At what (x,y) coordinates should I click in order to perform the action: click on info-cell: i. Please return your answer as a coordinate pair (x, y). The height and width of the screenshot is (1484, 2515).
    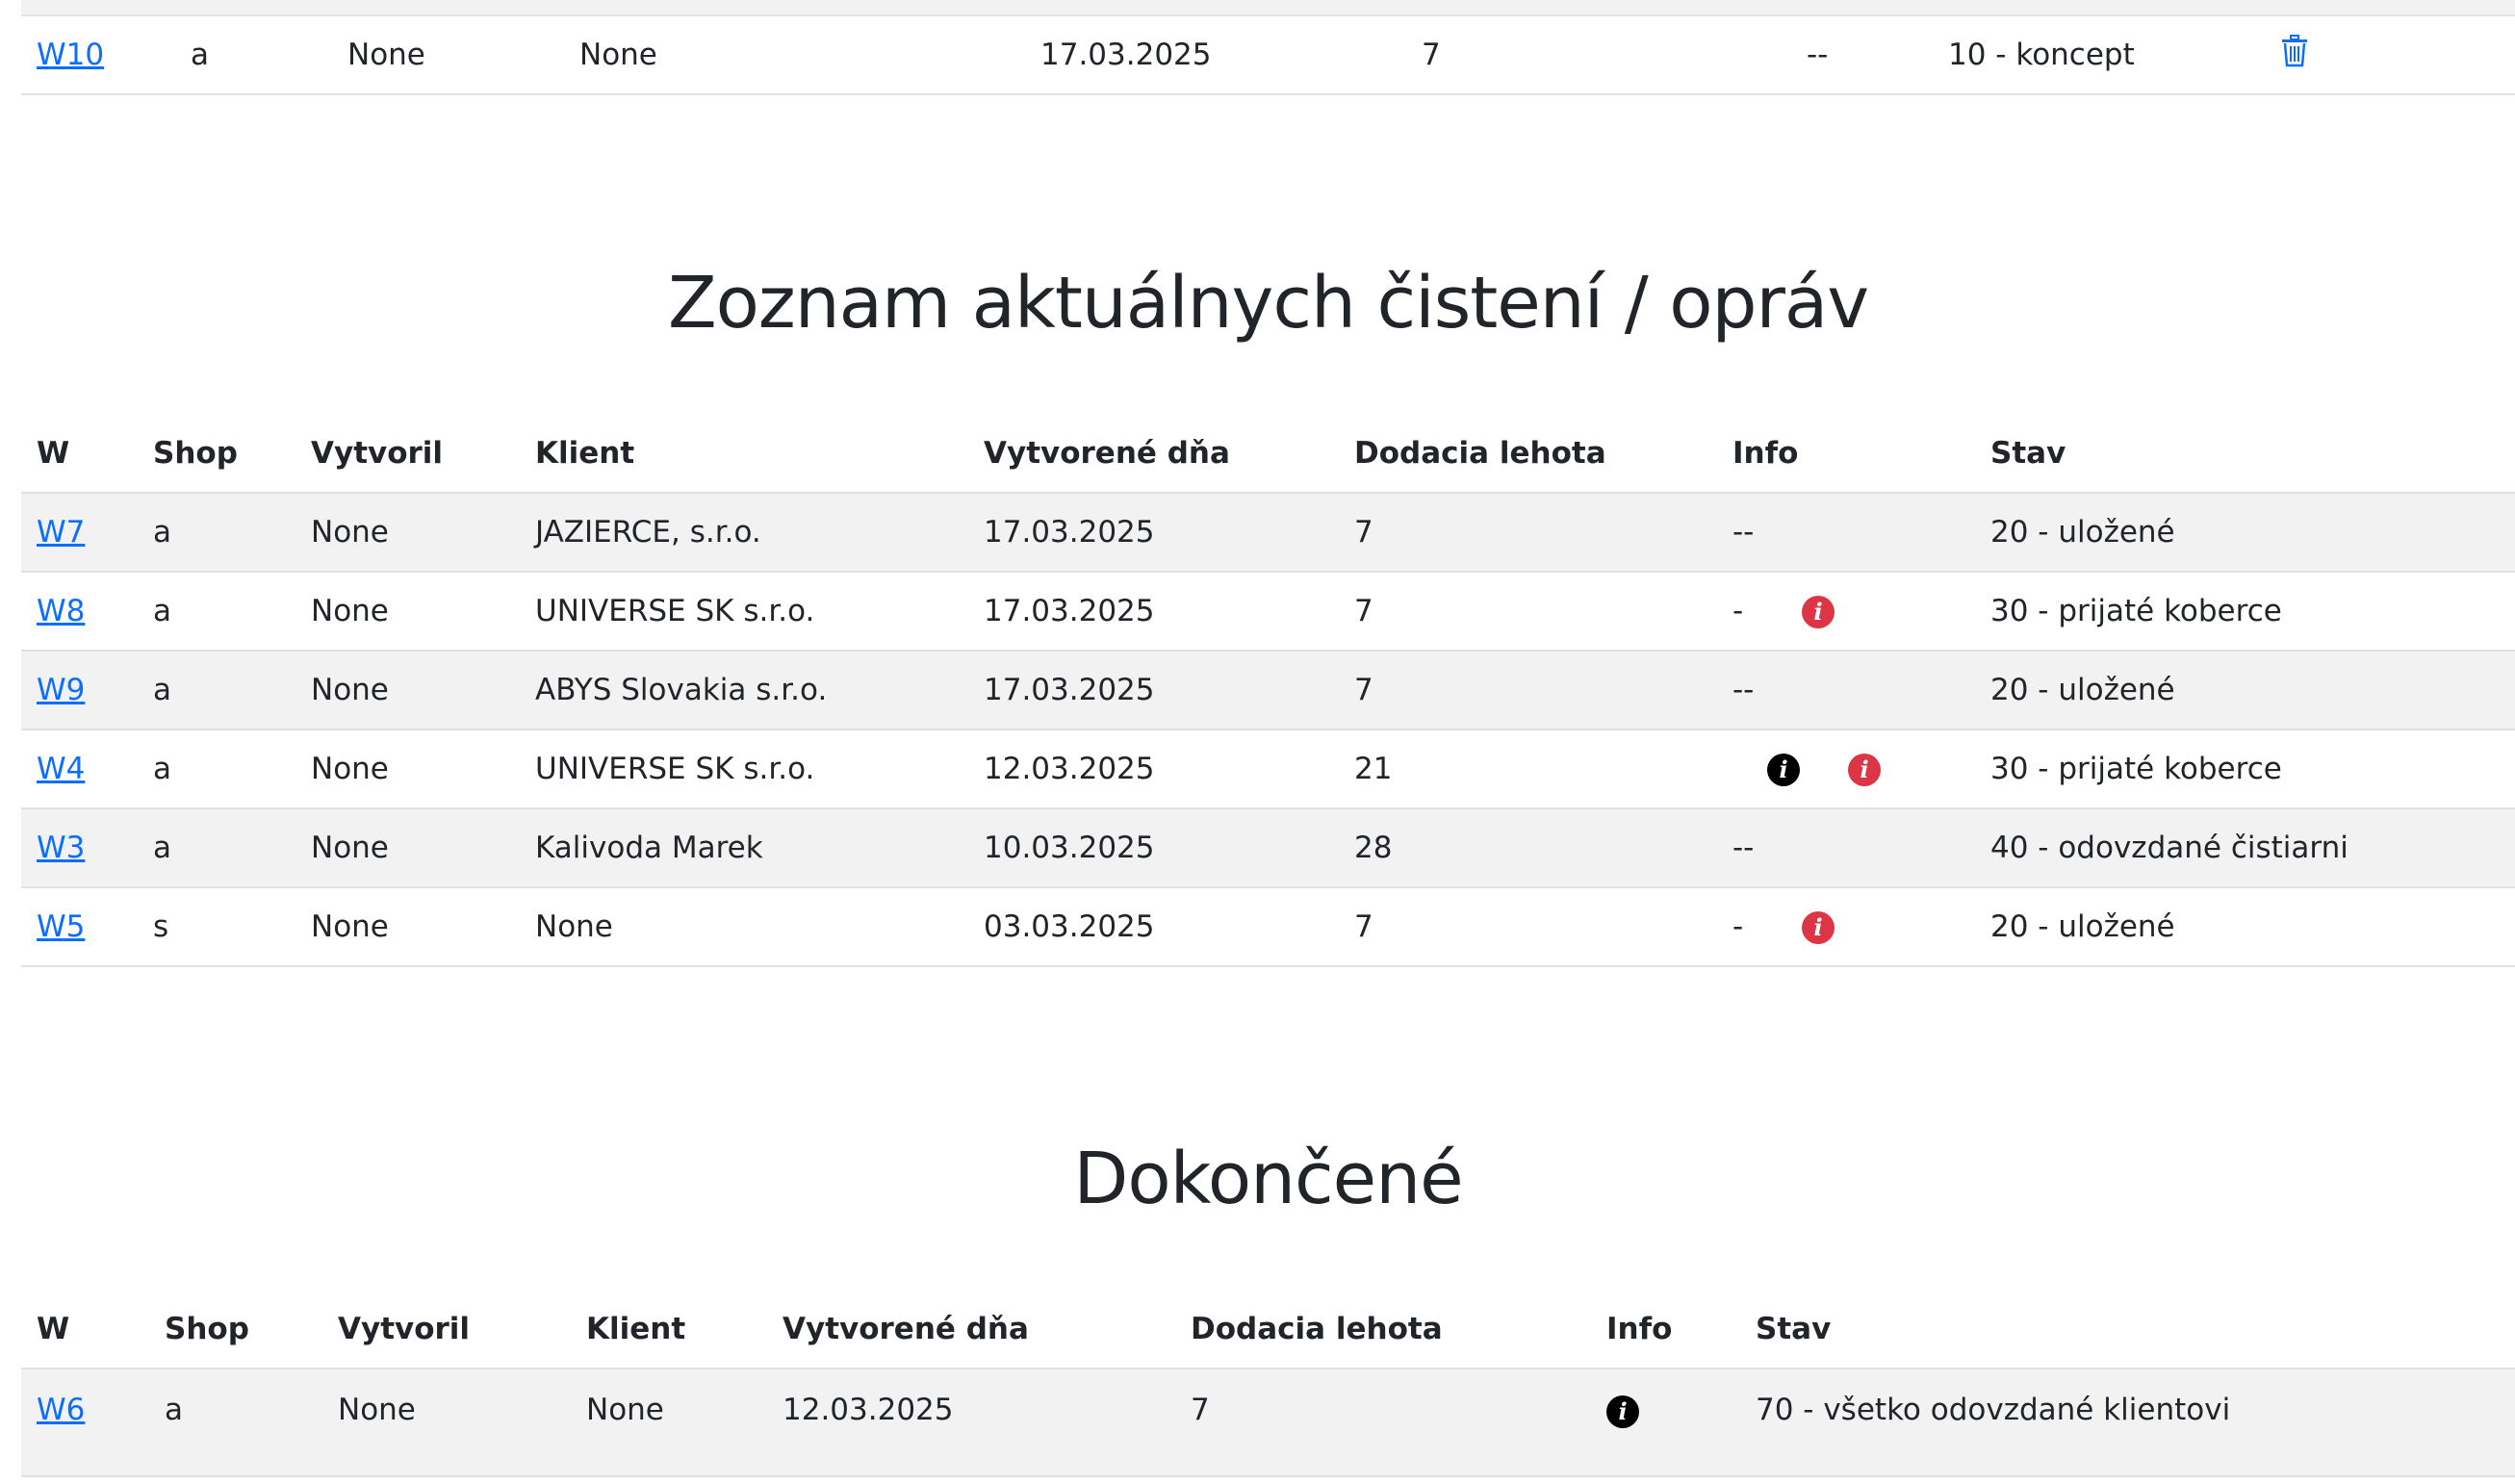
    Looking at the image, I should click on (1665, 1422).